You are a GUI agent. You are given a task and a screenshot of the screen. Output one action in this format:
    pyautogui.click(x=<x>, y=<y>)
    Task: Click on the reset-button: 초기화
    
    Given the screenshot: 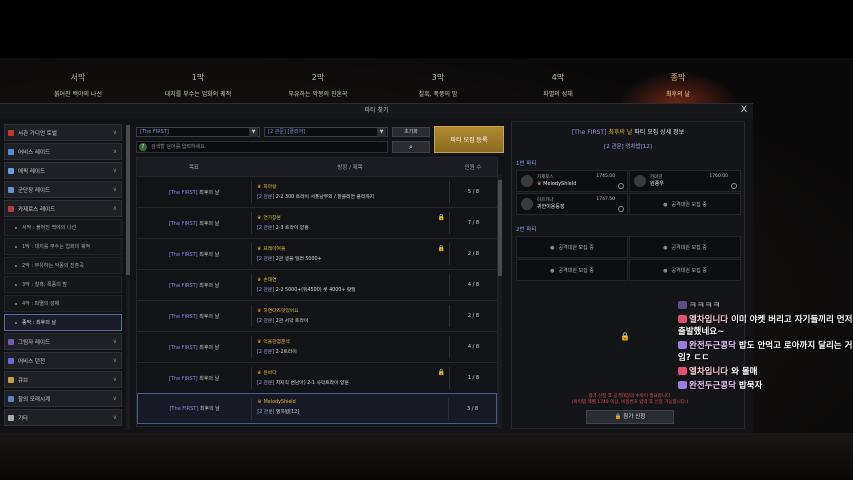 What is the action you would take?
    pyautogui.click(x=411, y=132)
    